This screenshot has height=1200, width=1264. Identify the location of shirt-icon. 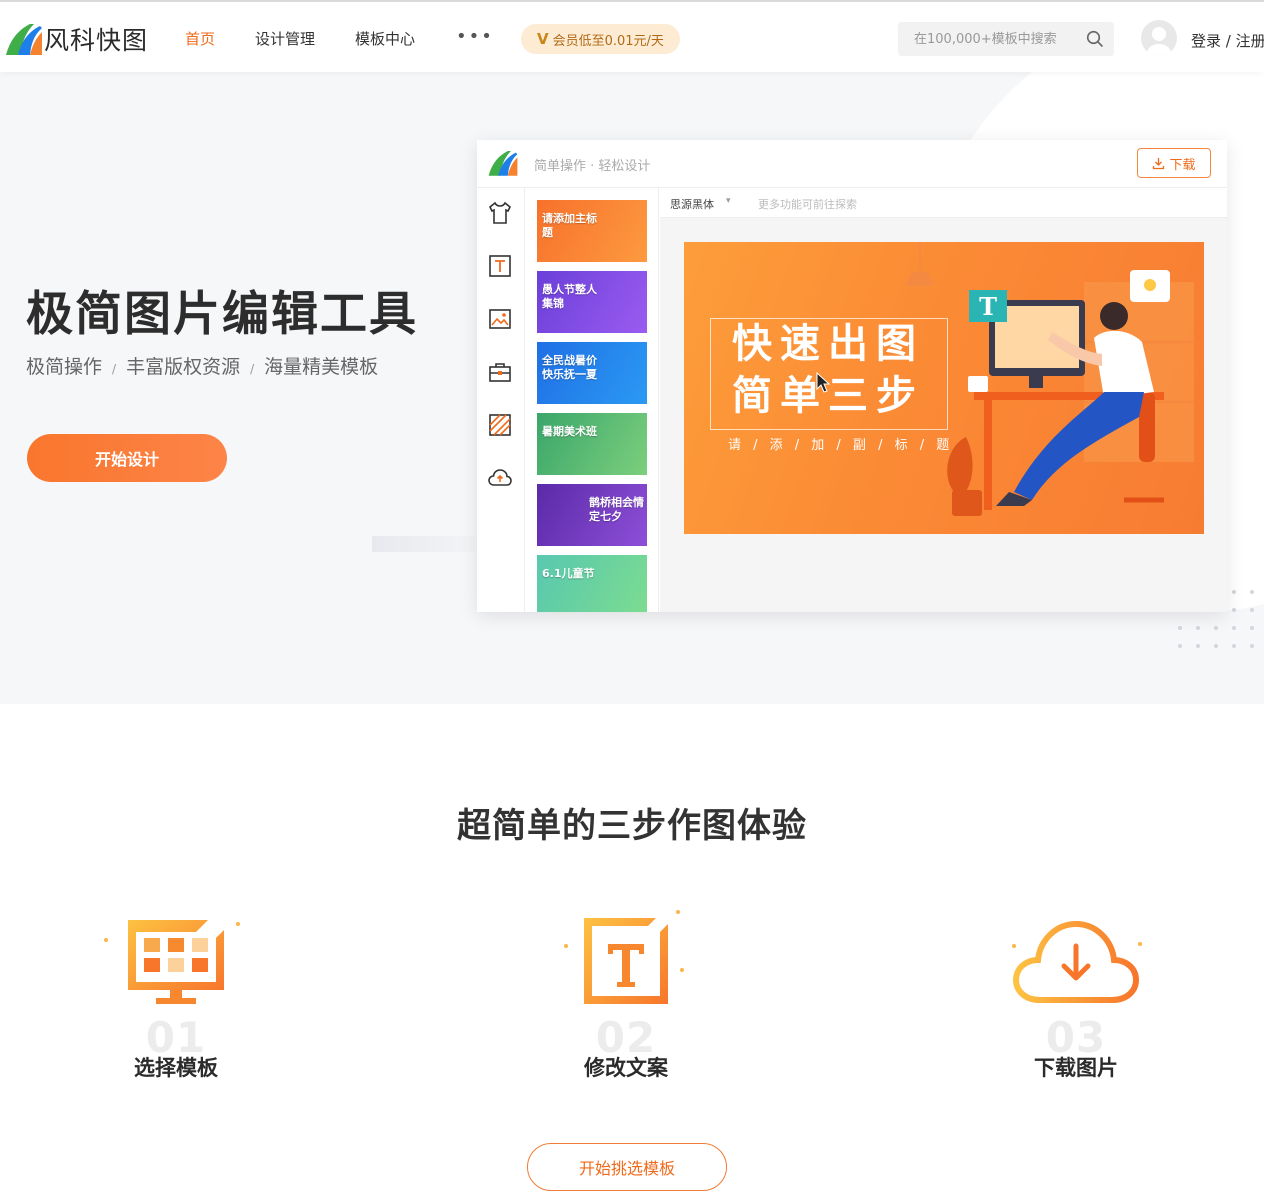
(500, 213).